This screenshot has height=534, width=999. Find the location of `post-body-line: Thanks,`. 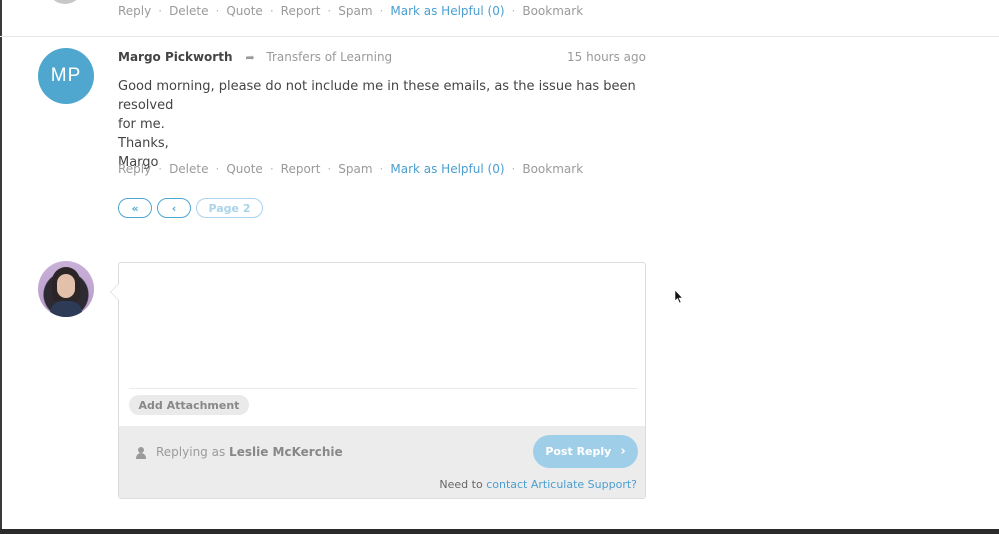

post-body-line: Thanks, is located at coordinates (143, 143).